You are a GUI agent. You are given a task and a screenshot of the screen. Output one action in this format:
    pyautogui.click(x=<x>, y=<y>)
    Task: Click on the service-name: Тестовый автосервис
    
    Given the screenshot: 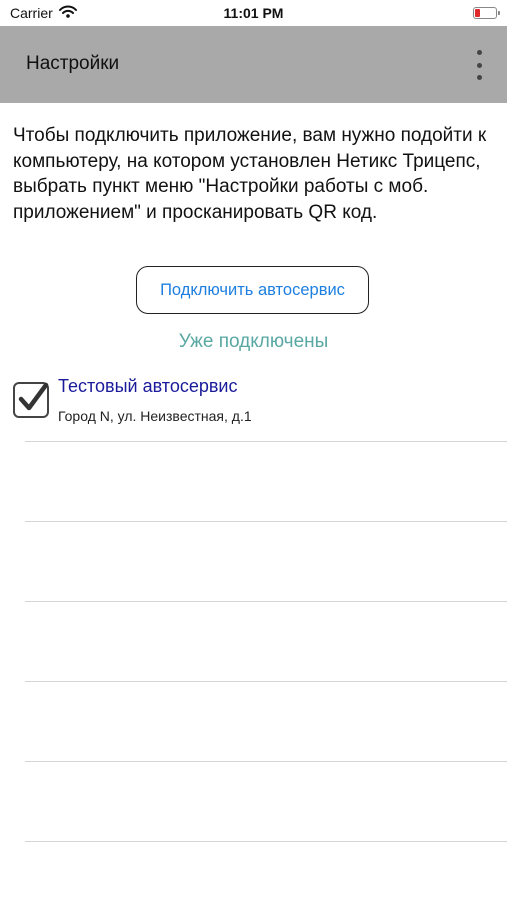 What is the action you would take?
    pyautogui.click(x=148, y=386)
    